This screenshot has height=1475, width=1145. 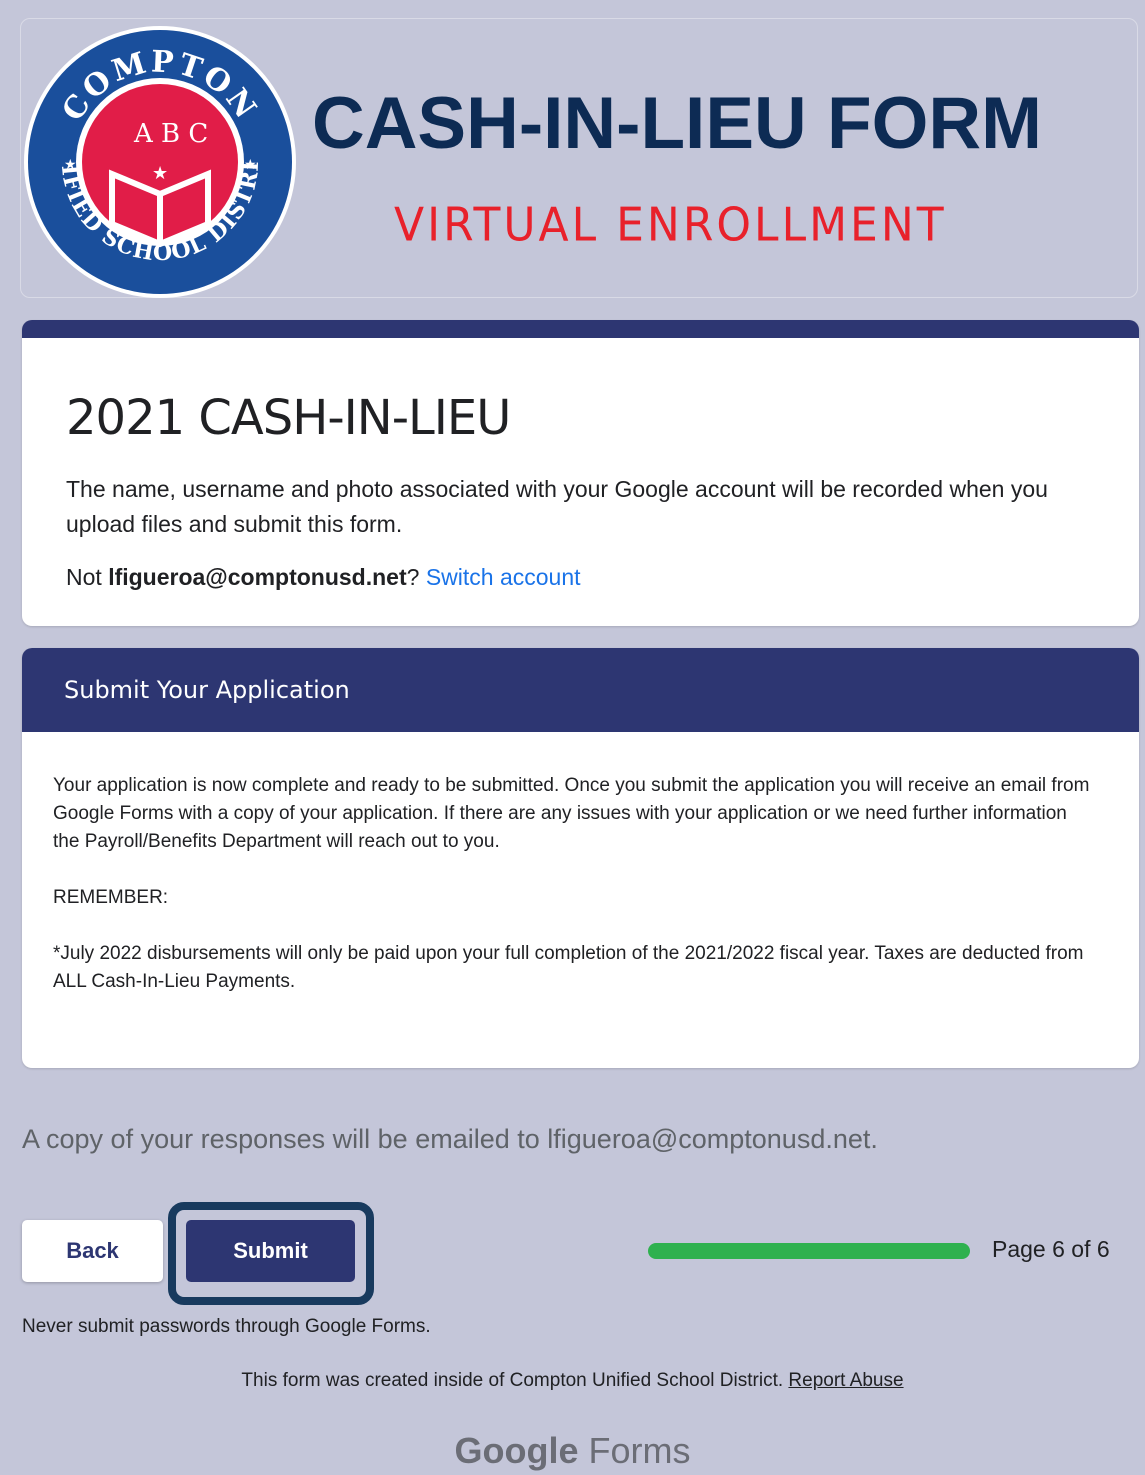 I want to click on banner-title: CASH-IN-LIEU FORM, so click(x=677, y=123).